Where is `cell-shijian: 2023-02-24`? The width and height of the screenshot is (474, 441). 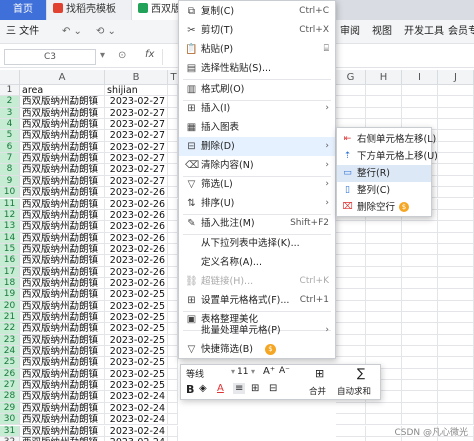 cell-shijian: 2023-02-24 is located at coordinates (136, 408).